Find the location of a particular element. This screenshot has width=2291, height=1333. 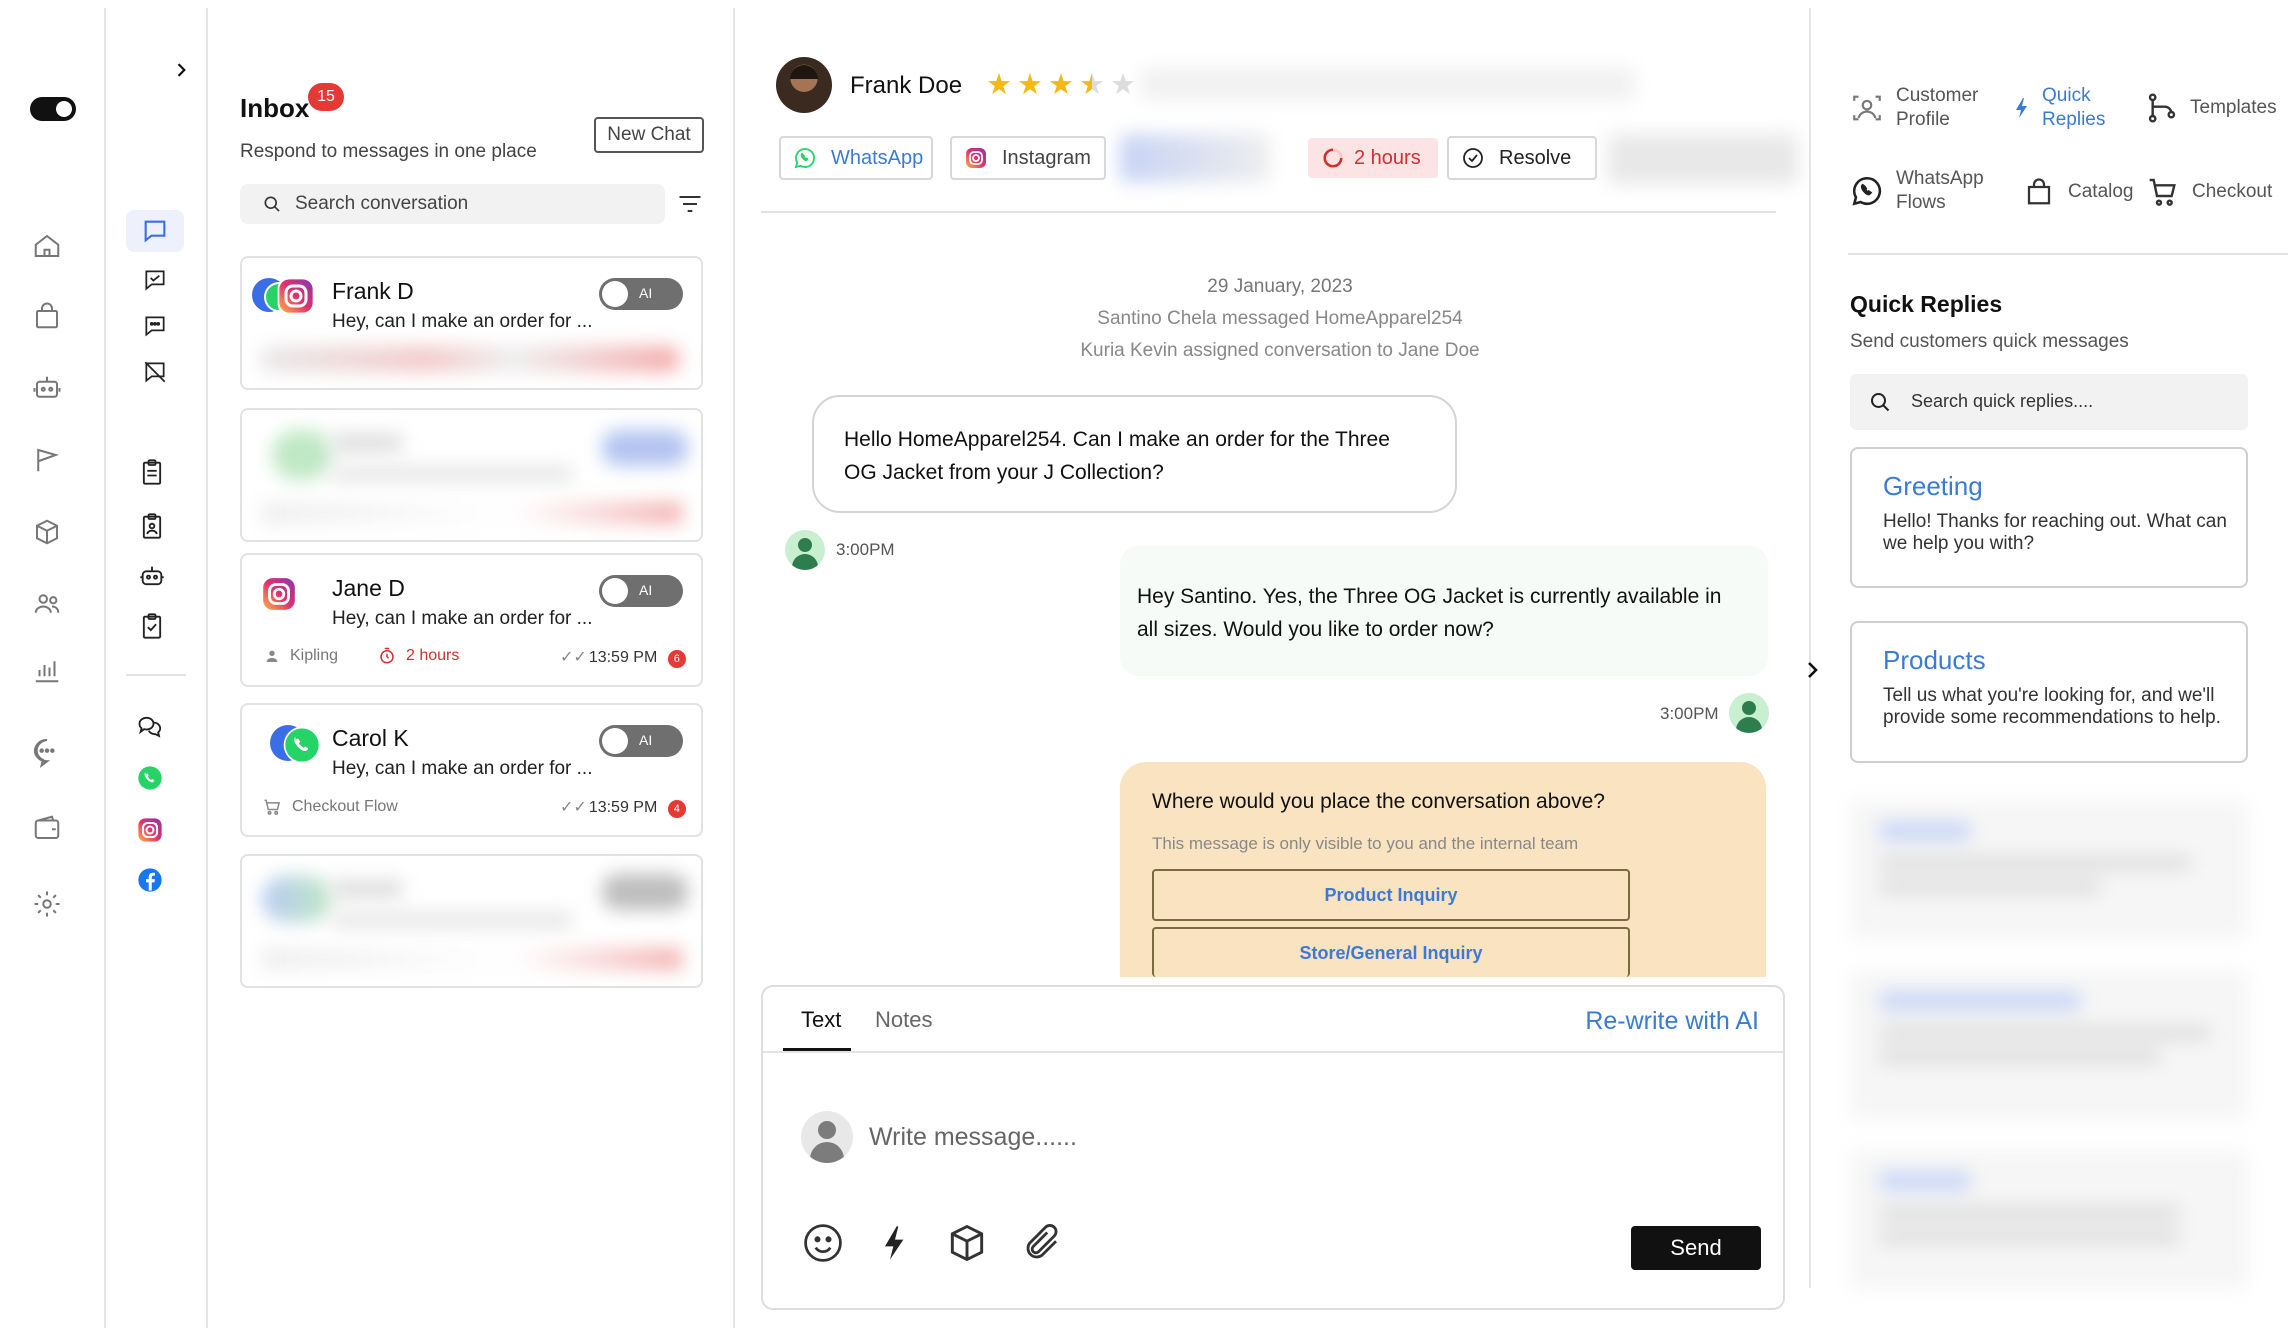

tool-quick-replies: Quick Replies is located at coordinates (2061, 108).